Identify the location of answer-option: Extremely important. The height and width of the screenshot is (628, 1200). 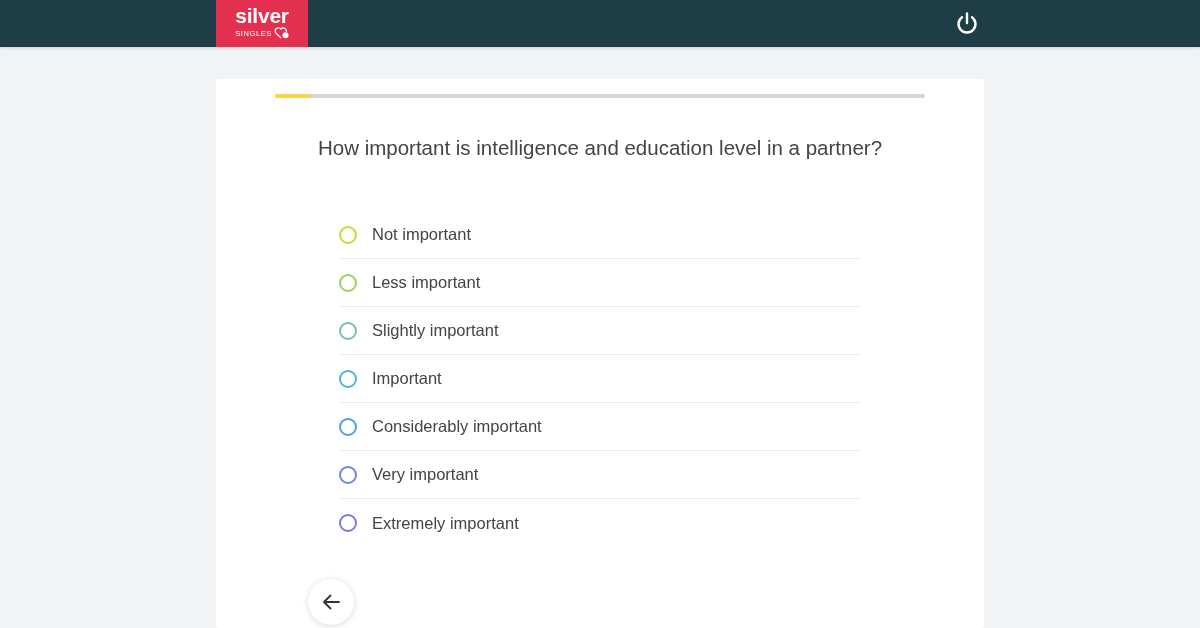
(600, 523).